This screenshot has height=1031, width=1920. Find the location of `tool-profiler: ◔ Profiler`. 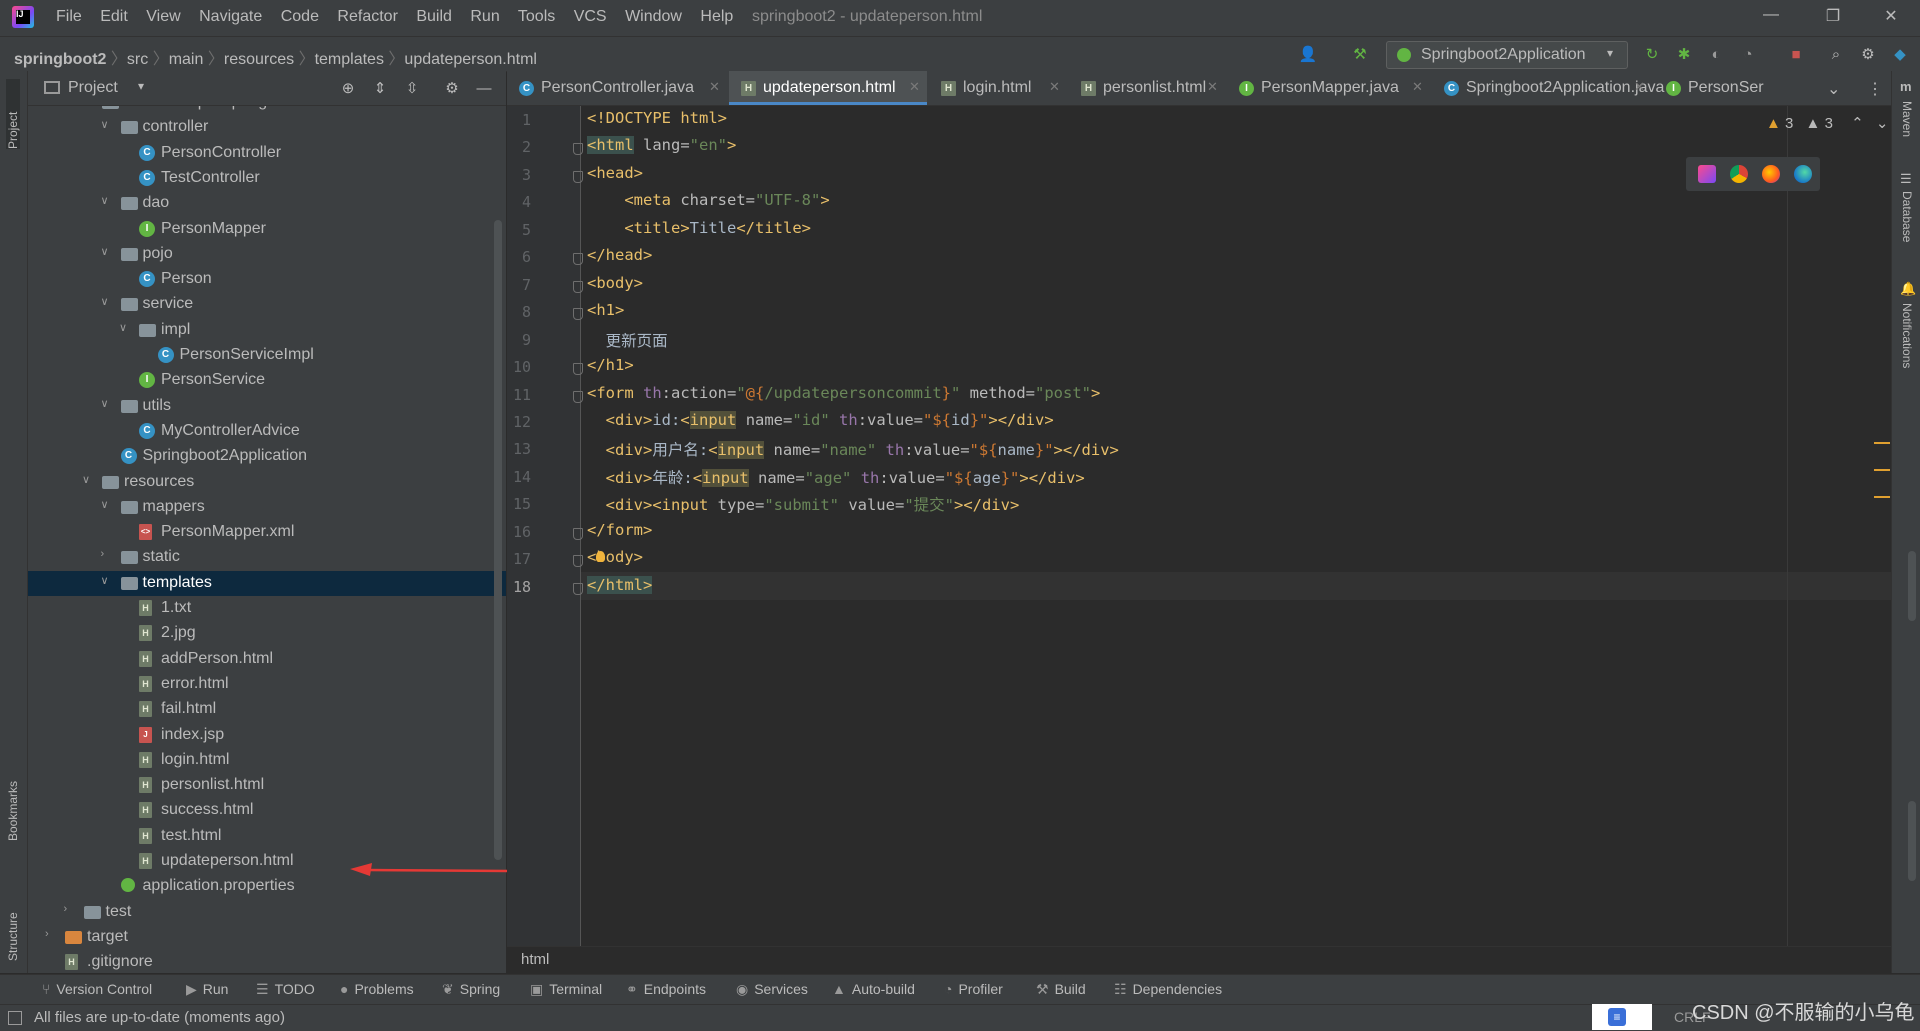

tool-profiler: ◔ Profiler is located at coordinates (973, 989).